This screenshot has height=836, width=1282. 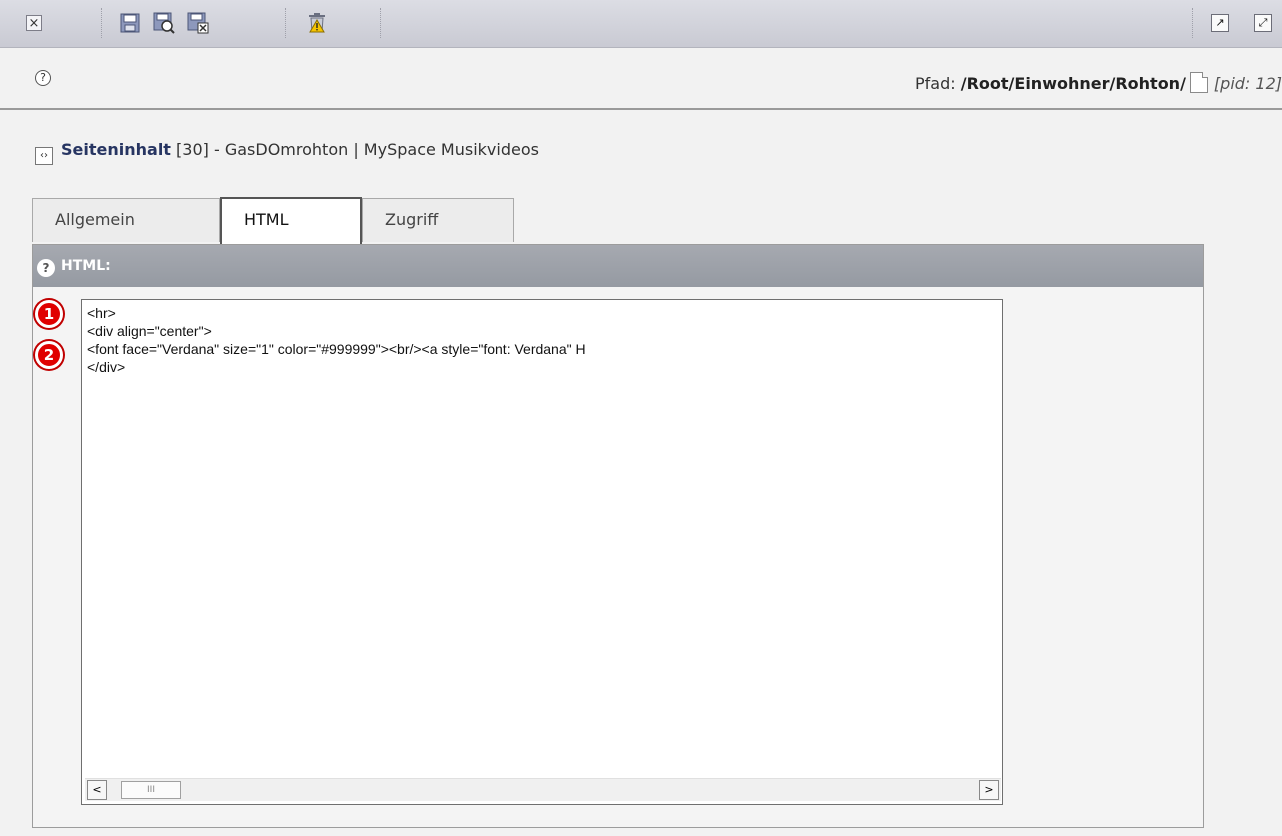 I want to click on top-toolbar: × ↗ ⤢, so click(x=641, y=24).